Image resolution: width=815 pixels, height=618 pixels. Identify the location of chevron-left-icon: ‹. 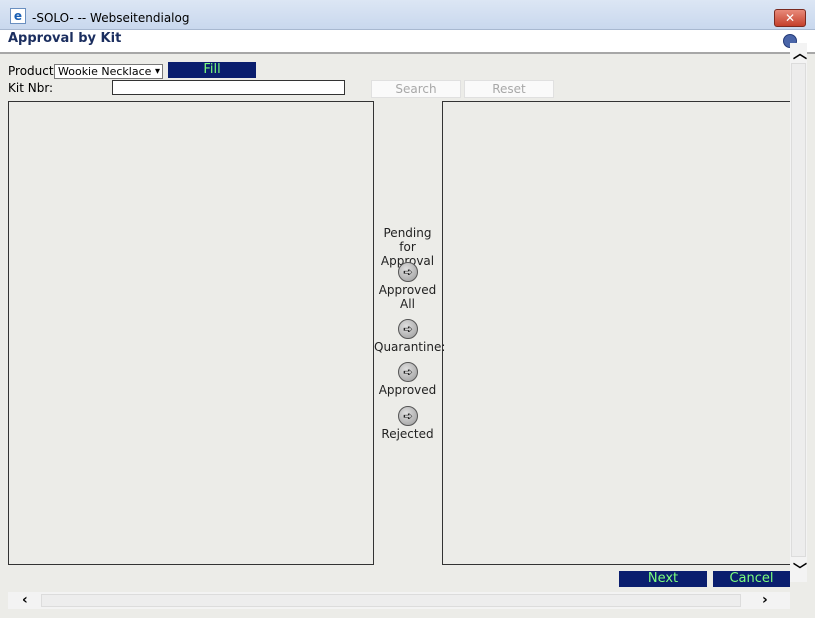
(25, 600).